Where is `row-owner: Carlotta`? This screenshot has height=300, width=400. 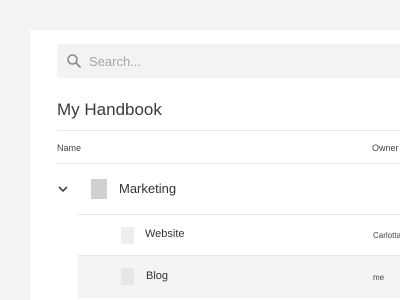
row-owner: Carlotta is located at coordinates (386, 235).